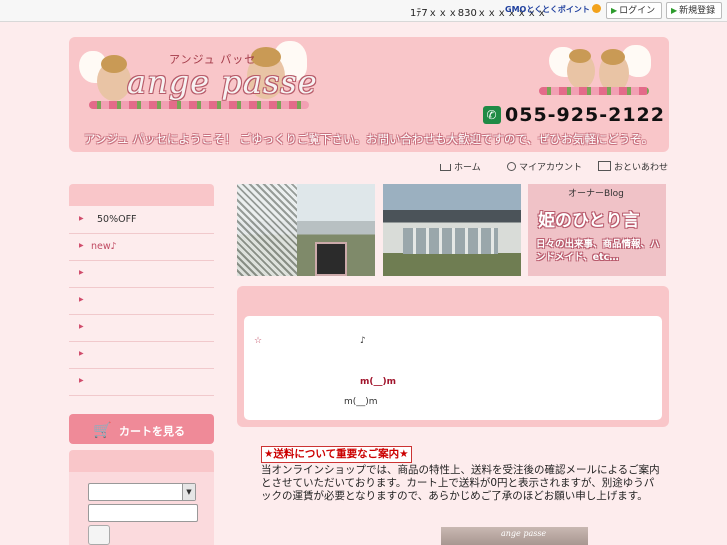  Describe the element at coordinates (450, 241) in the screenshot. I see `shop-window` at that location.